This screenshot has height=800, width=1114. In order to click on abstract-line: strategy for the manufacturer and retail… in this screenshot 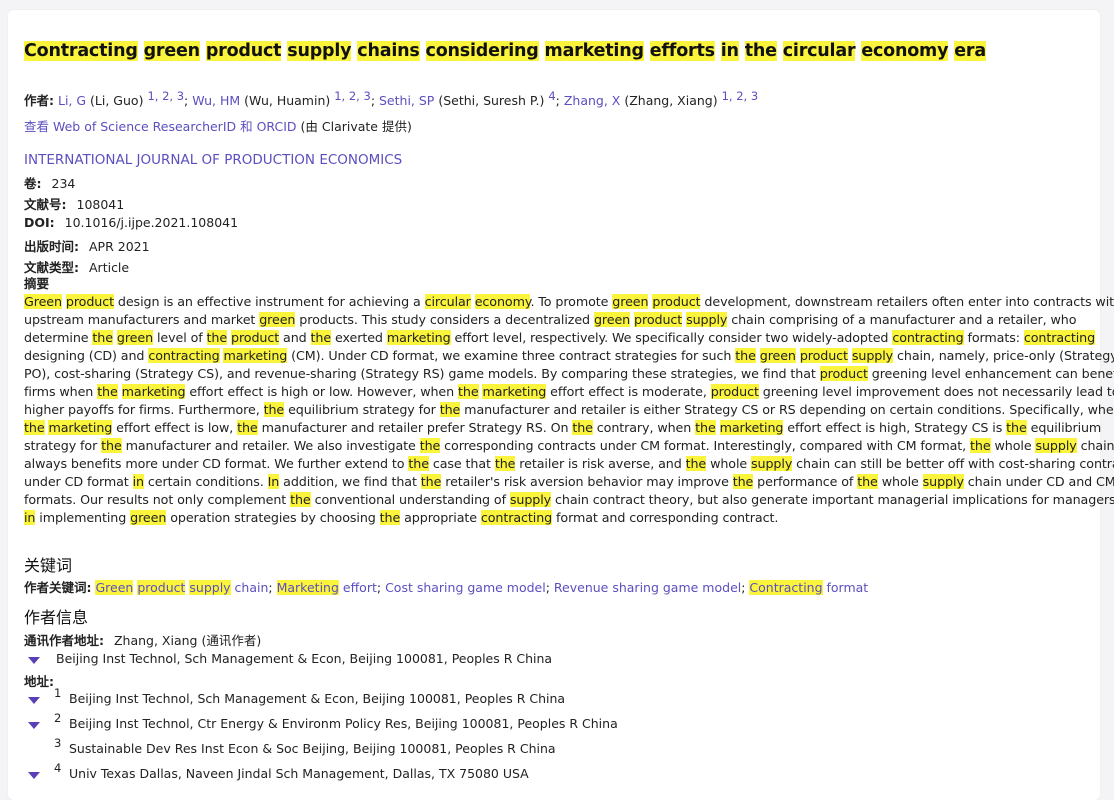, I will do `click(569, 445)`.